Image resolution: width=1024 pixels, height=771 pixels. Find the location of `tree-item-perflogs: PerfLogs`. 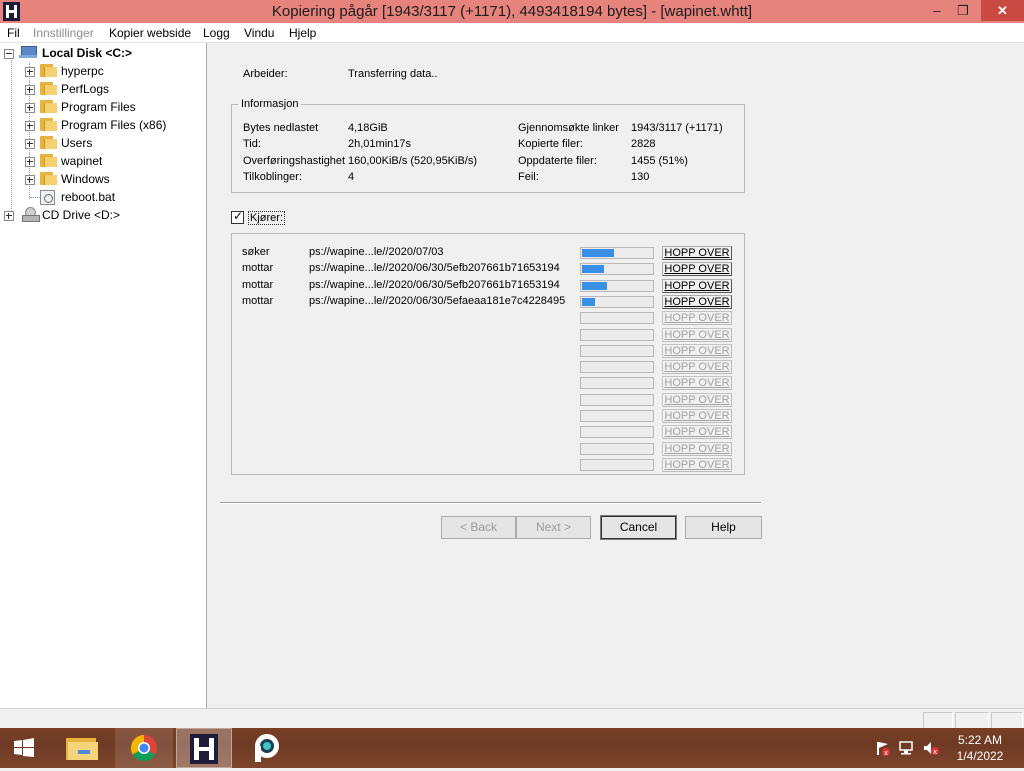

tree-item-perflogs: PerfLogs is located at coordinates (112, 89).